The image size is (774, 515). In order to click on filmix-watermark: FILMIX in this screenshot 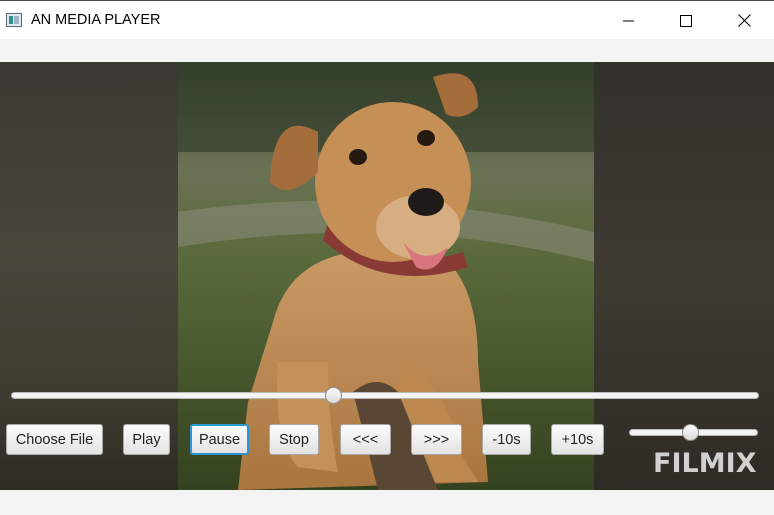, I will do `click(705, 463)`.